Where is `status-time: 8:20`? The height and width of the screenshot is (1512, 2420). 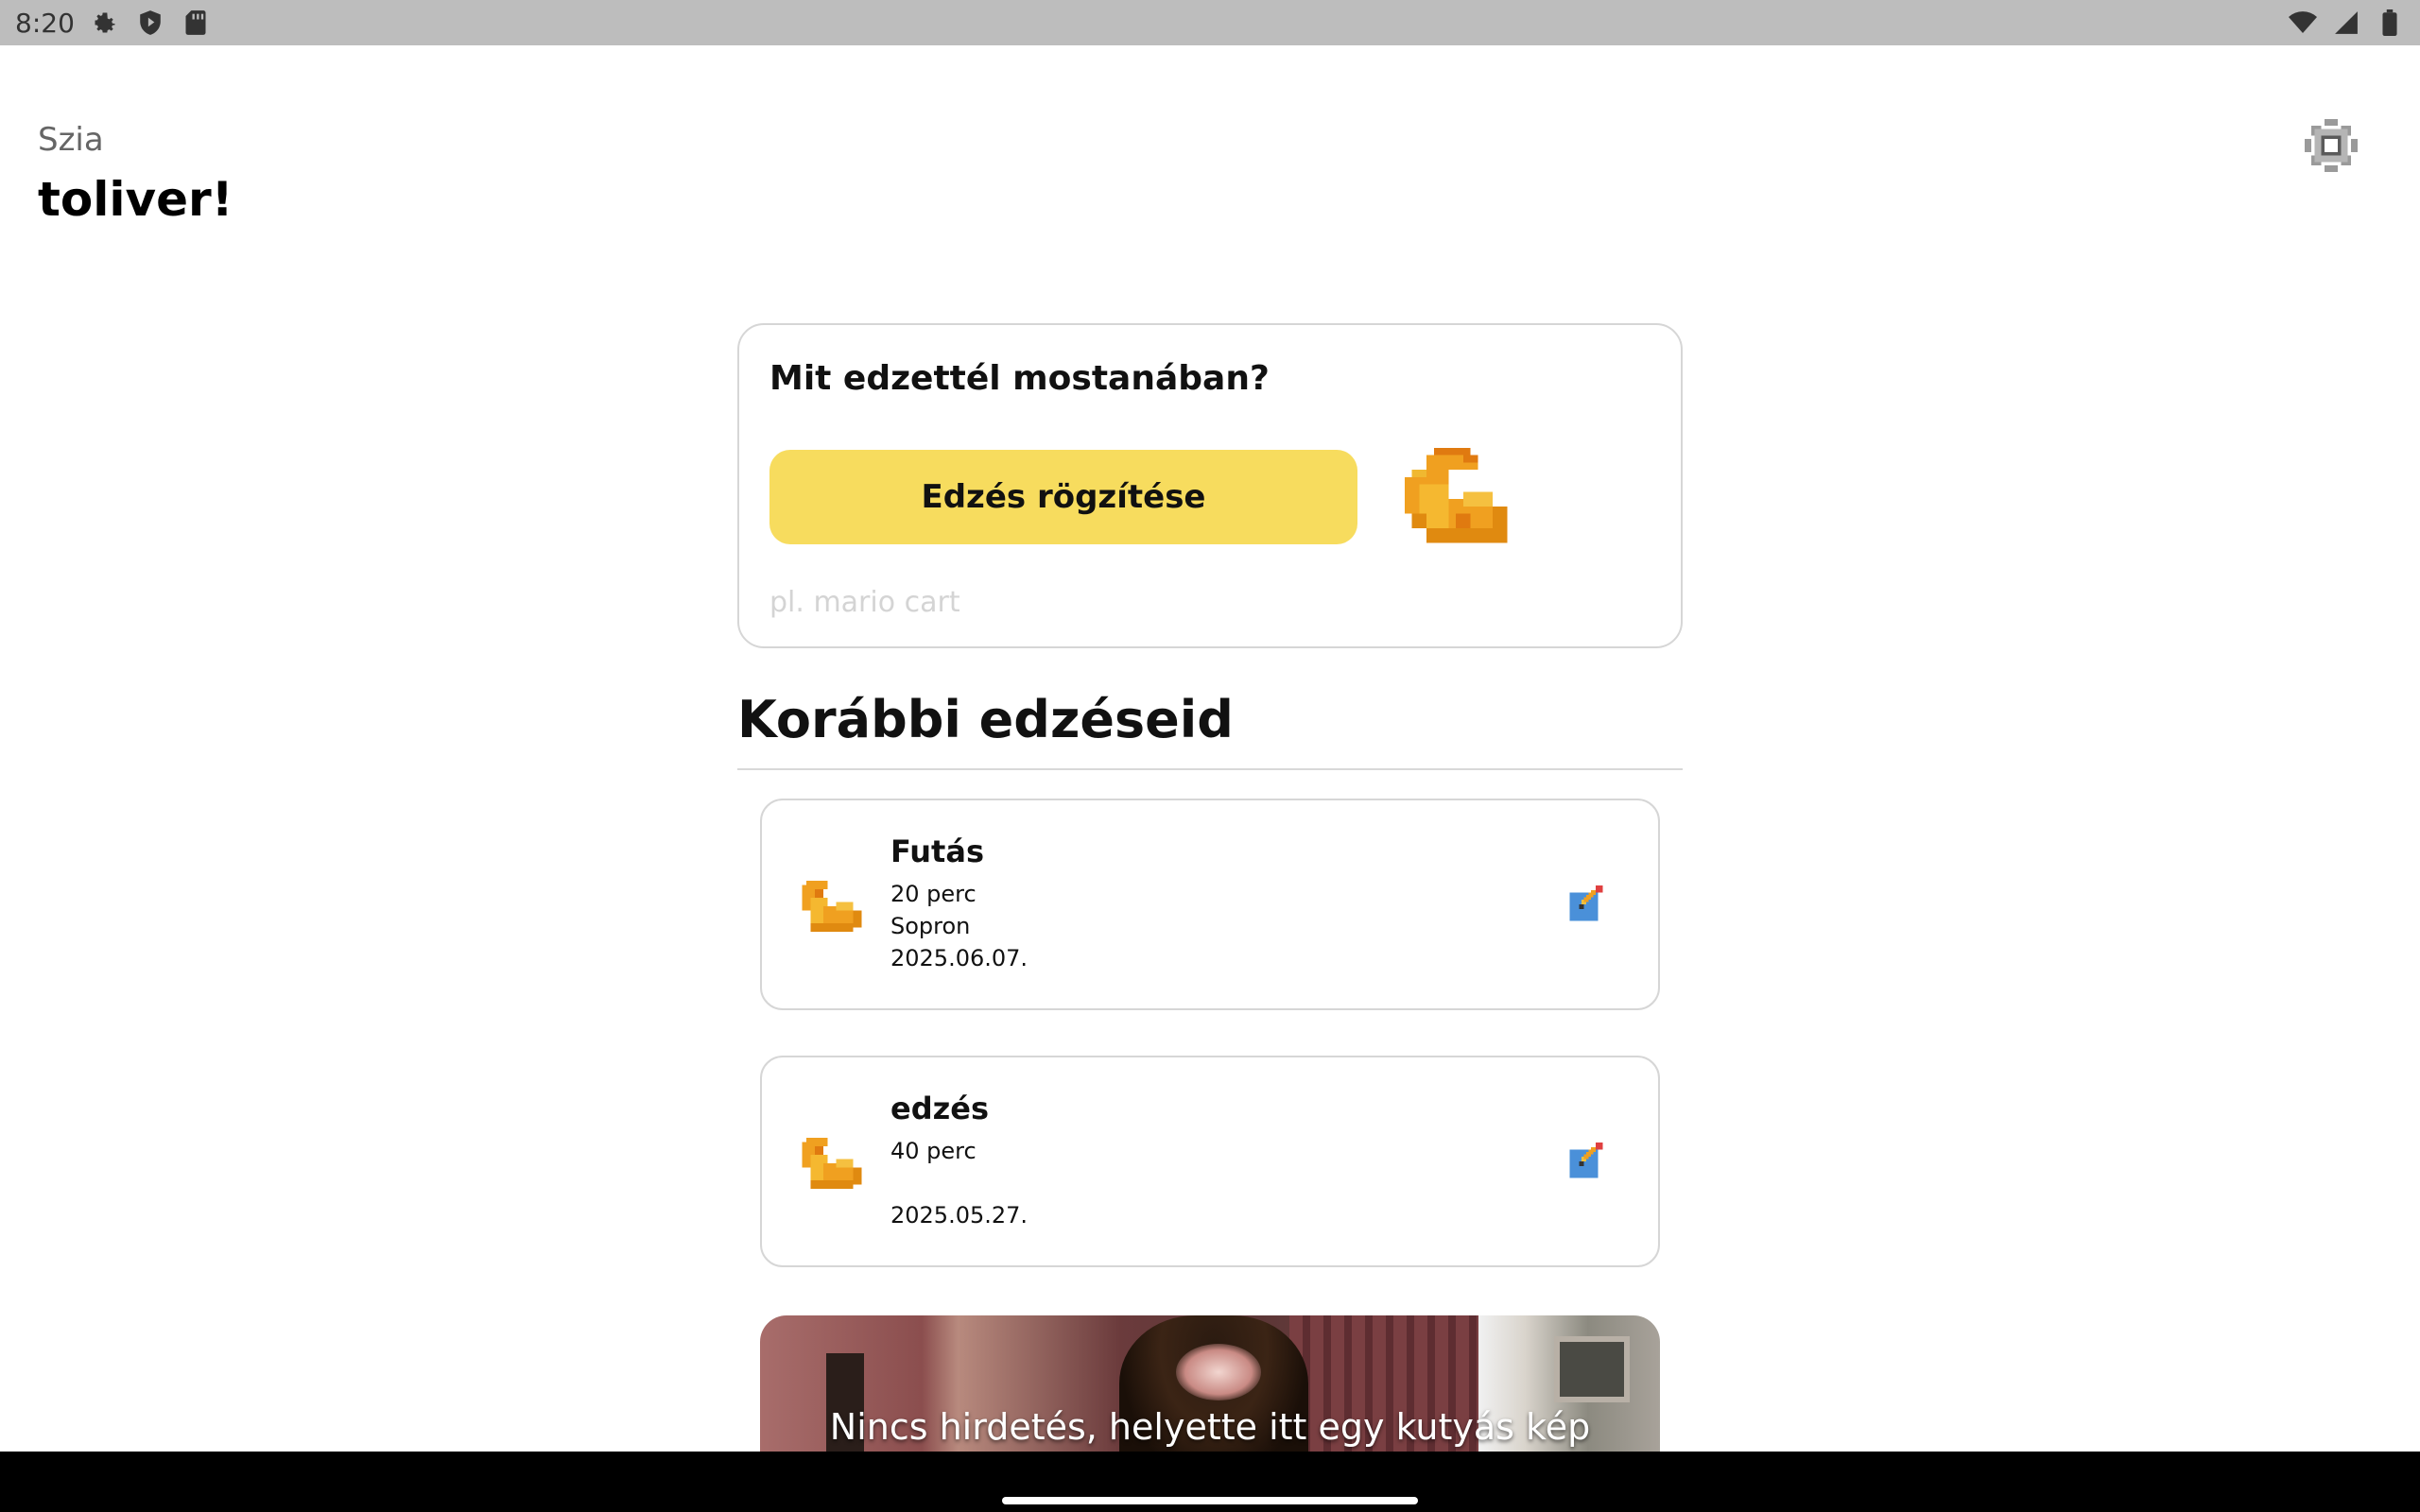
status-time: 8:20 is located at coordinates (45, 23).